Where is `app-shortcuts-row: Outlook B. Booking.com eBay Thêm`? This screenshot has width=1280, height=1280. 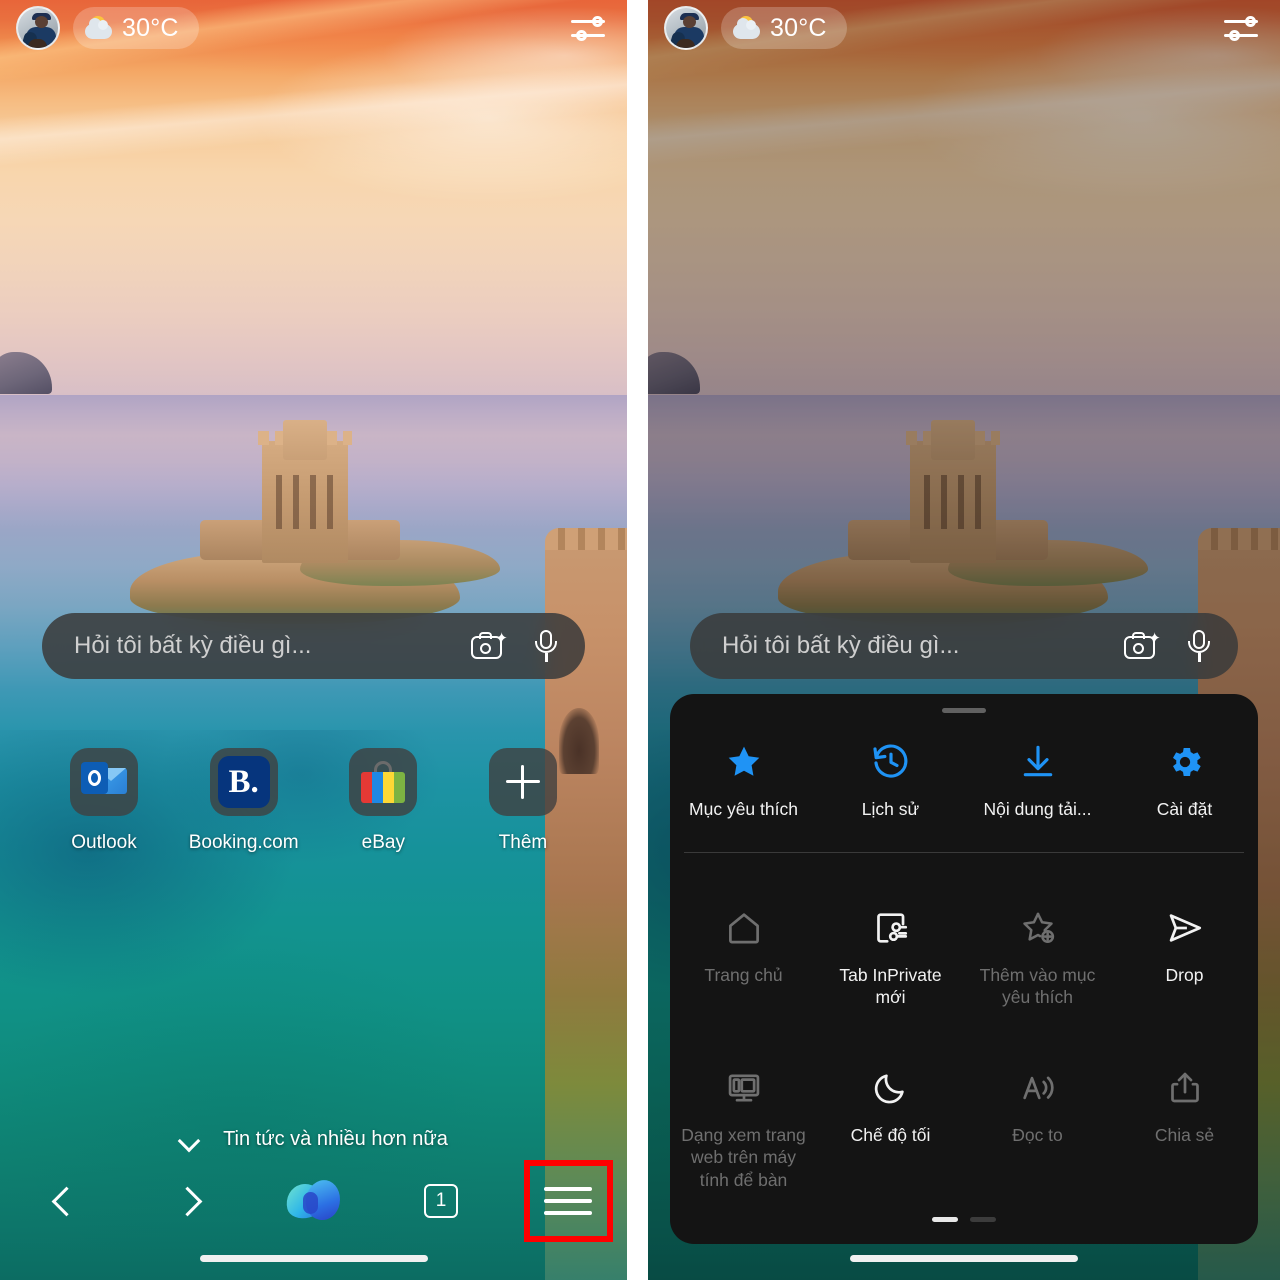 app-shortcuts-row: Outlook B. Booking.com eBay Thêm is located at coordinates (313, 801).